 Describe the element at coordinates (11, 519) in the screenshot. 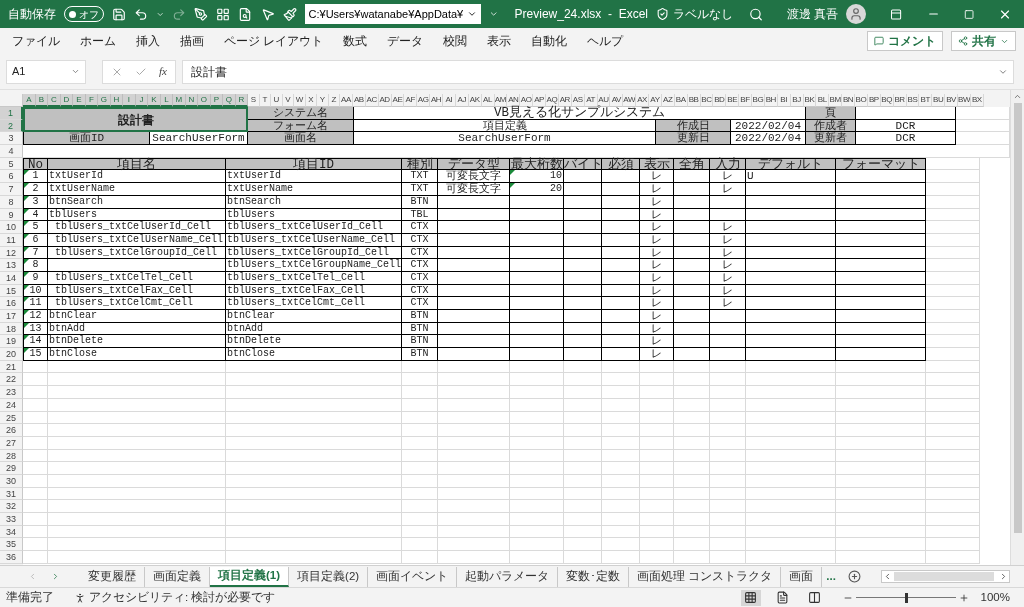

I see `row-header: 33` at that location.